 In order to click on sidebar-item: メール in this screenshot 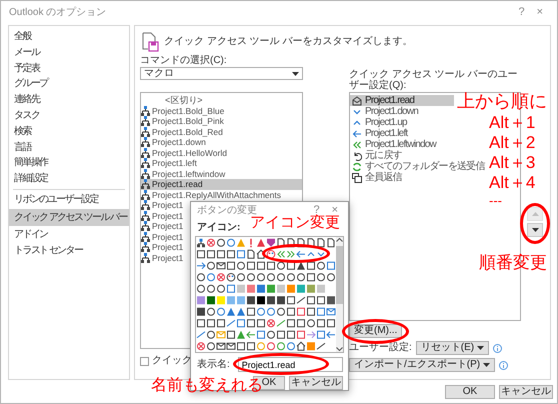, I will do `click(69, 52)`.